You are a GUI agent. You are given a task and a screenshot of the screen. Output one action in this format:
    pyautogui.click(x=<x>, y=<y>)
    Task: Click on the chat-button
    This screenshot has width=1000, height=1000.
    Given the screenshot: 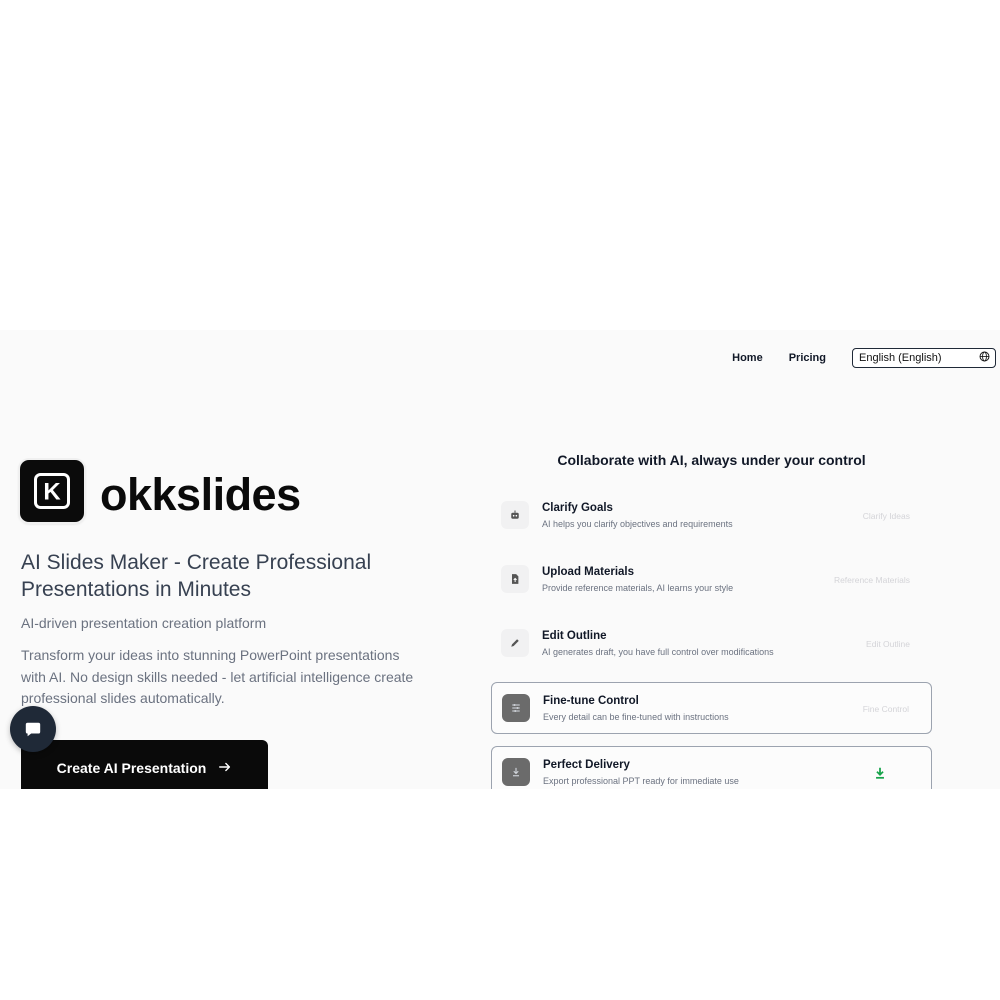 What is the action you would take?
    pyautogui.click(x=33, y=729)
    